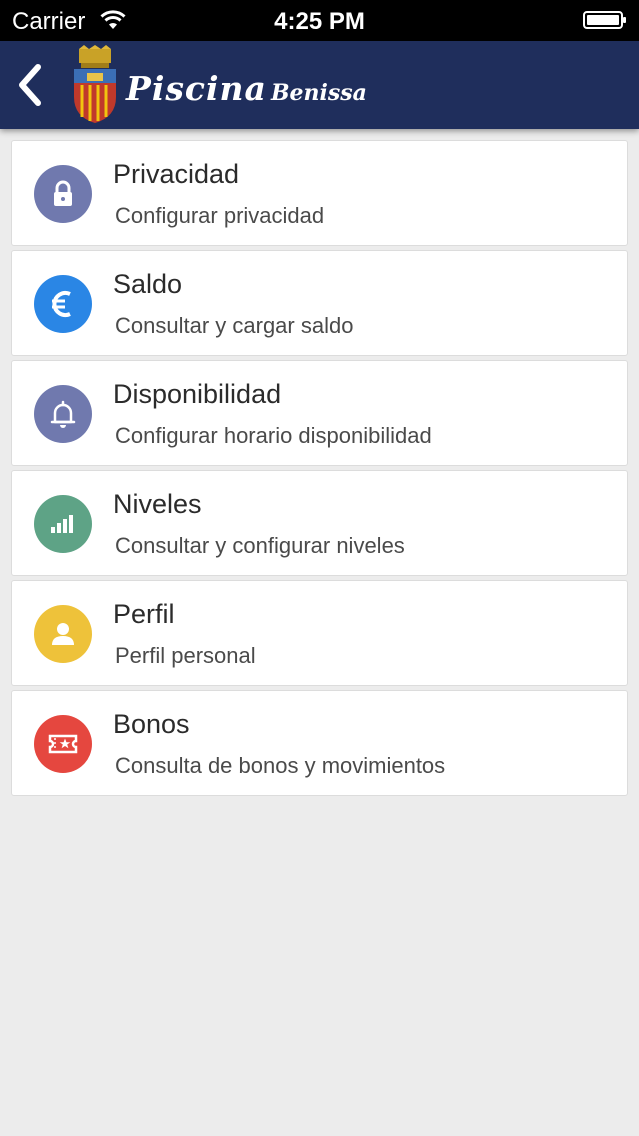  What do you see at coordinates (31, 85) in the screenshot?
I see `back-button` at bounding box center [31, 85].